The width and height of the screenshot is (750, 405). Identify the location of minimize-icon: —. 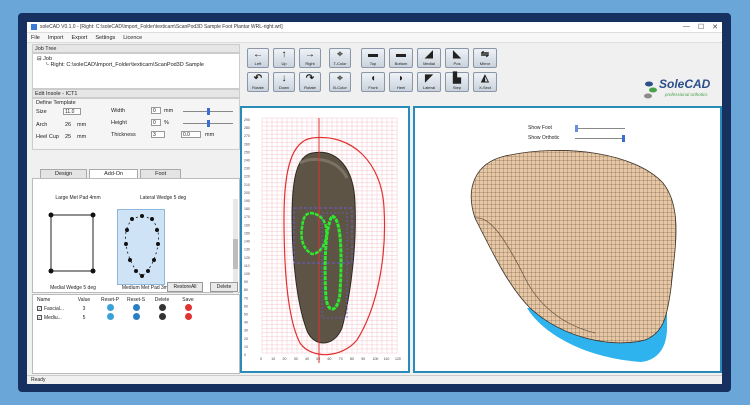
(686, 27).